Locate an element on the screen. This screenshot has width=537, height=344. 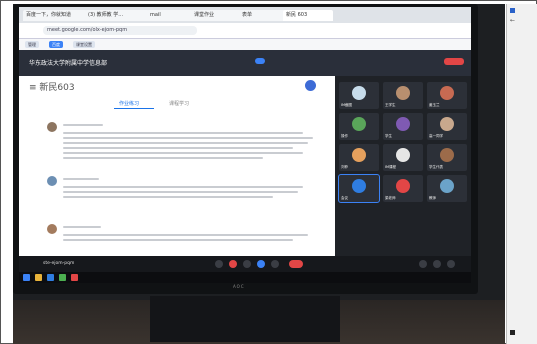
monitor-brand: AOC is located at coordinates (239, 286).